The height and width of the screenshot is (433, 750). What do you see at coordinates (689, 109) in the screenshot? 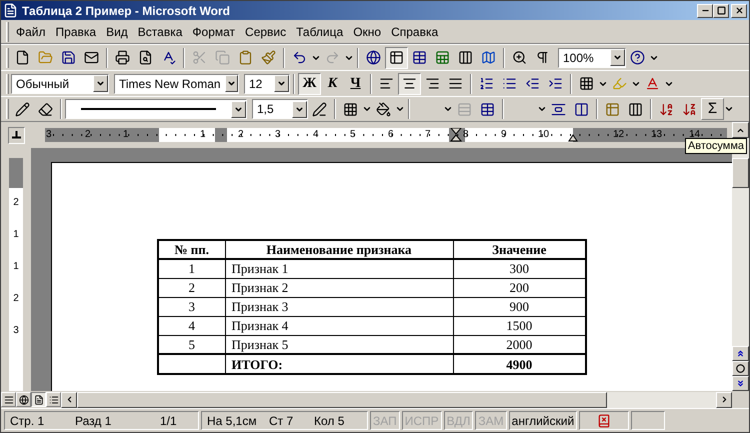
I see `sort-descending-icon` at bounding box center [689, 109].